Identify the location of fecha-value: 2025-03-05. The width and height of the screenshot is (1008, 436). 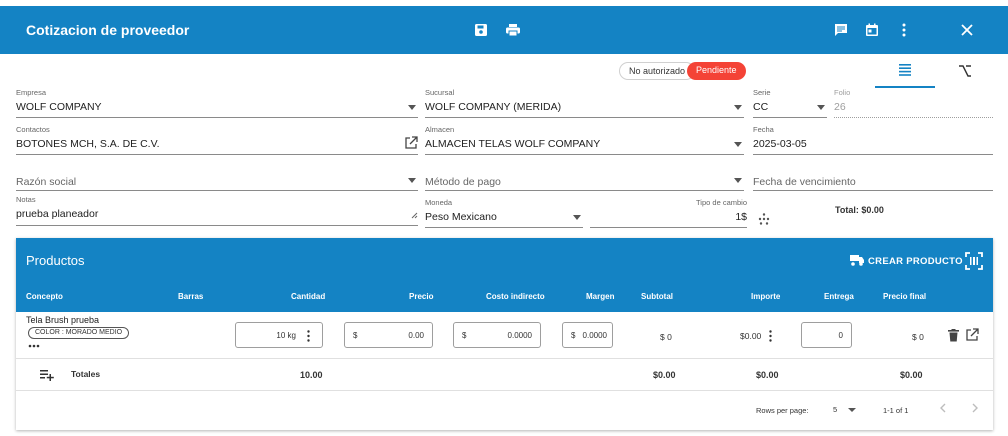
(780, 144).